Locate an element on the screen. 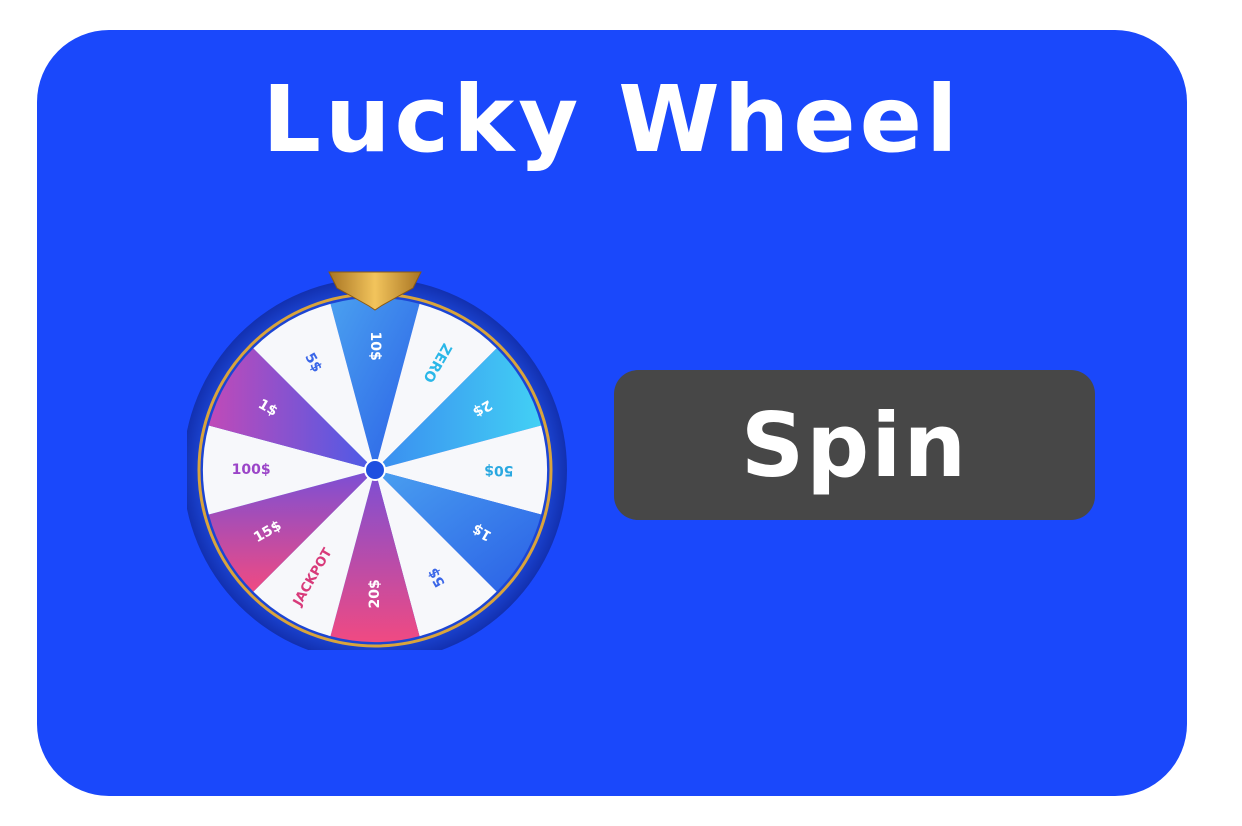  wheel-segment-label: 20$ is located at coordinates (375, 593).